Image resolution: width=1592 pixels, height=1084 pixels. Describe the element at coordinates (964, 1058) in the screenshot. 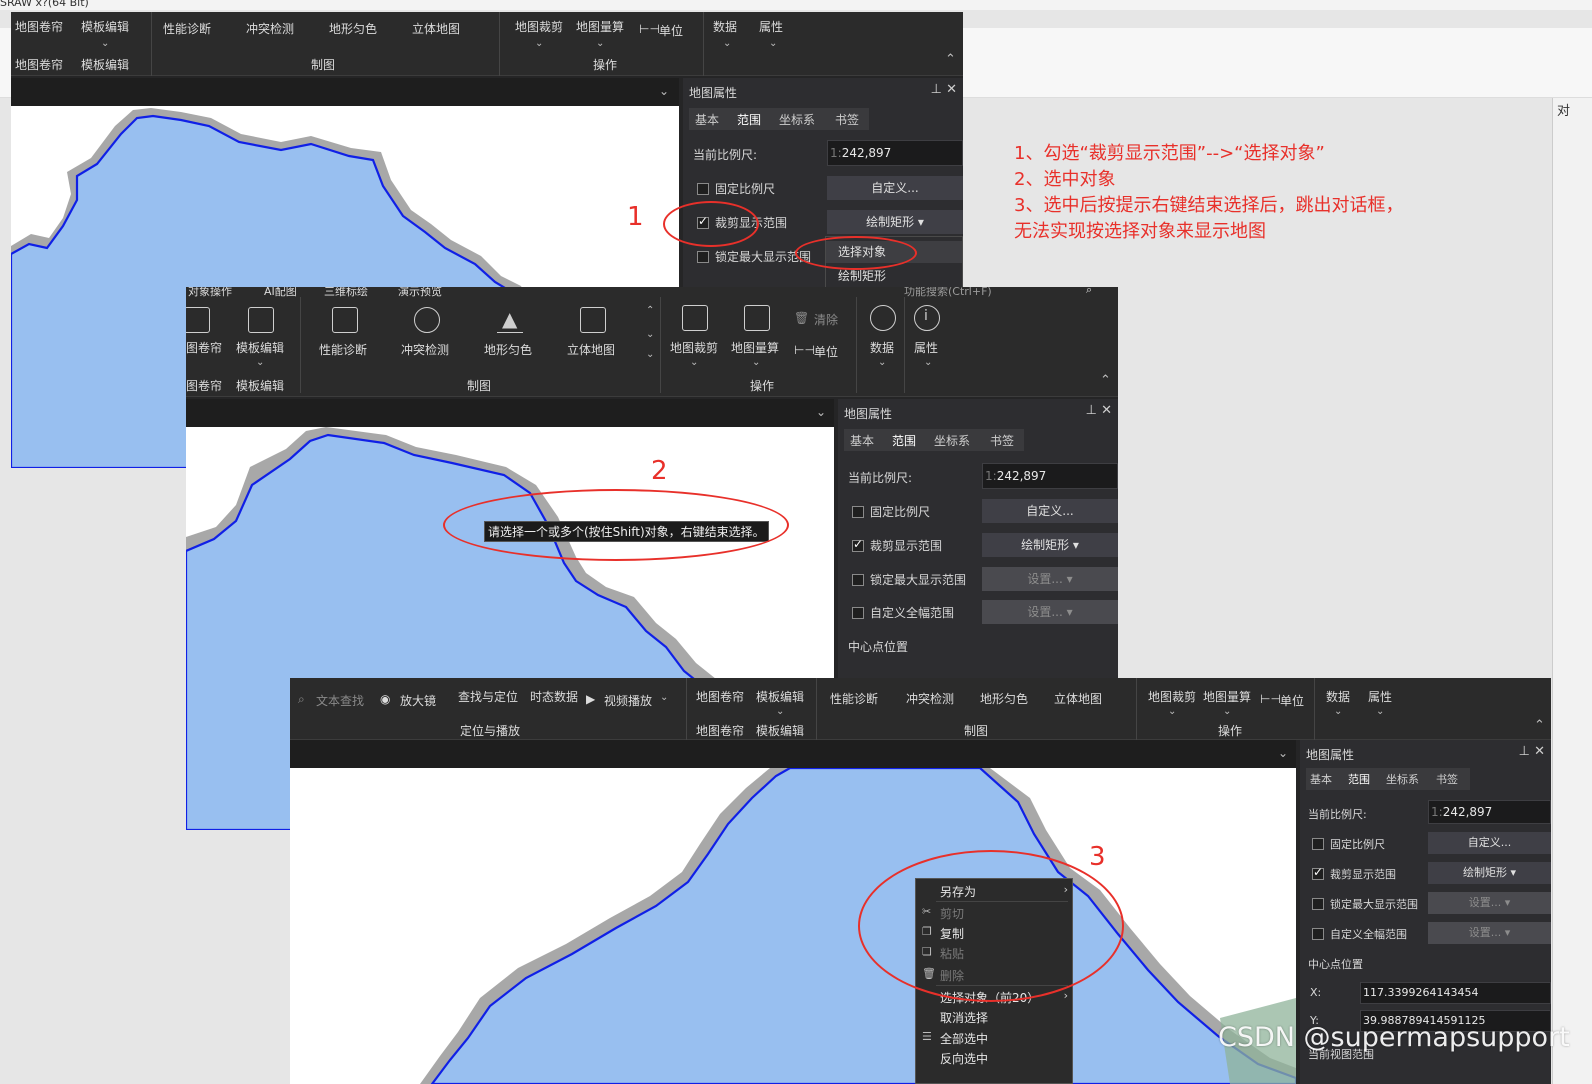

I see `menu-item-invert: 反向选中` at that location.